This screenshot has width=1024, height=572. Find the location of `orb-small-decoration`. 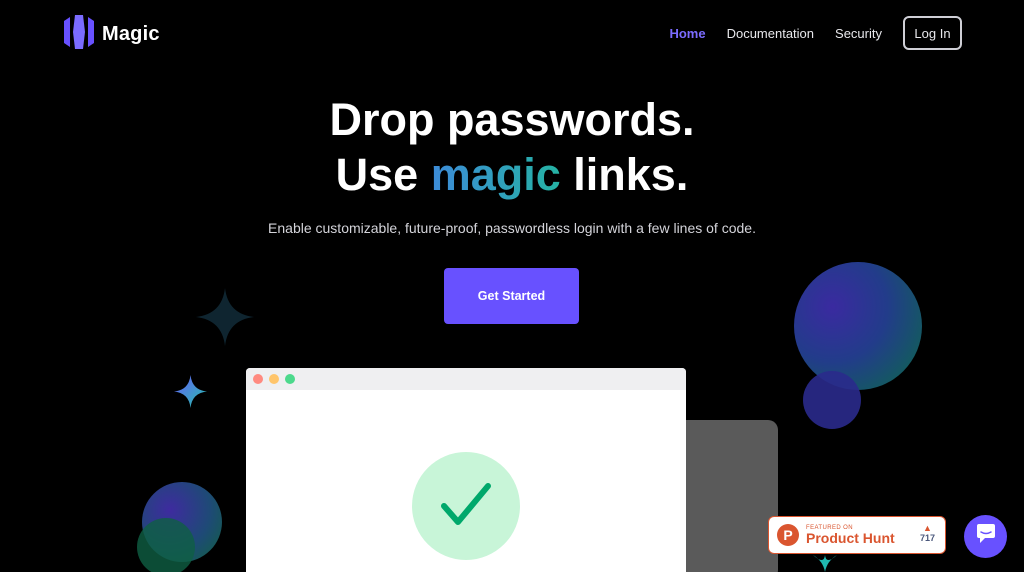

orb-small-decoration is located at coordinates (832, 400).